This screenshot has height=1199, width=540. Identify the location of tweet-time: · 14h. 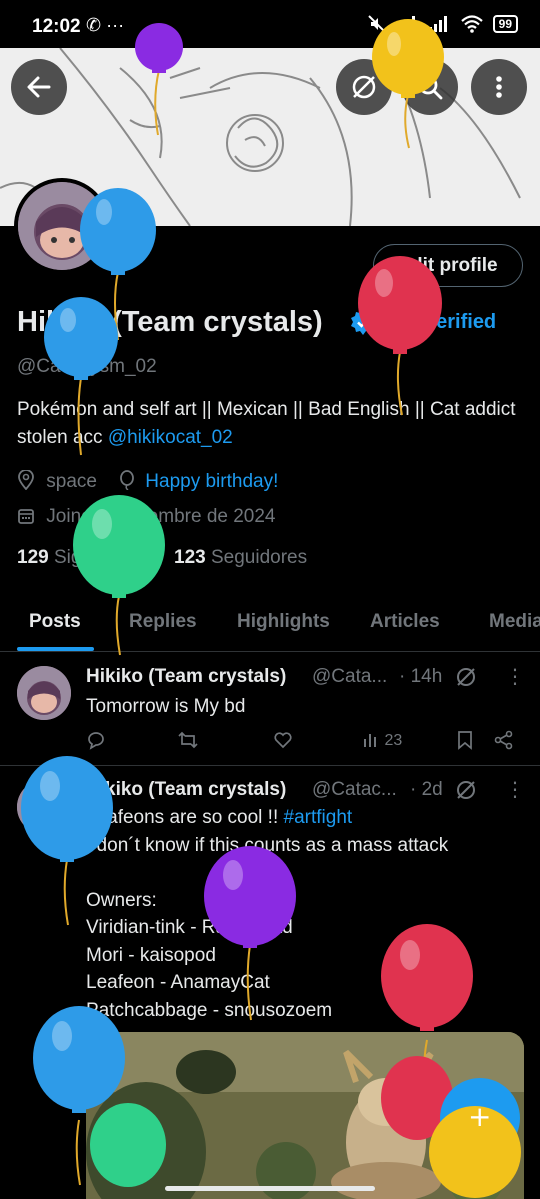
(420, 677).